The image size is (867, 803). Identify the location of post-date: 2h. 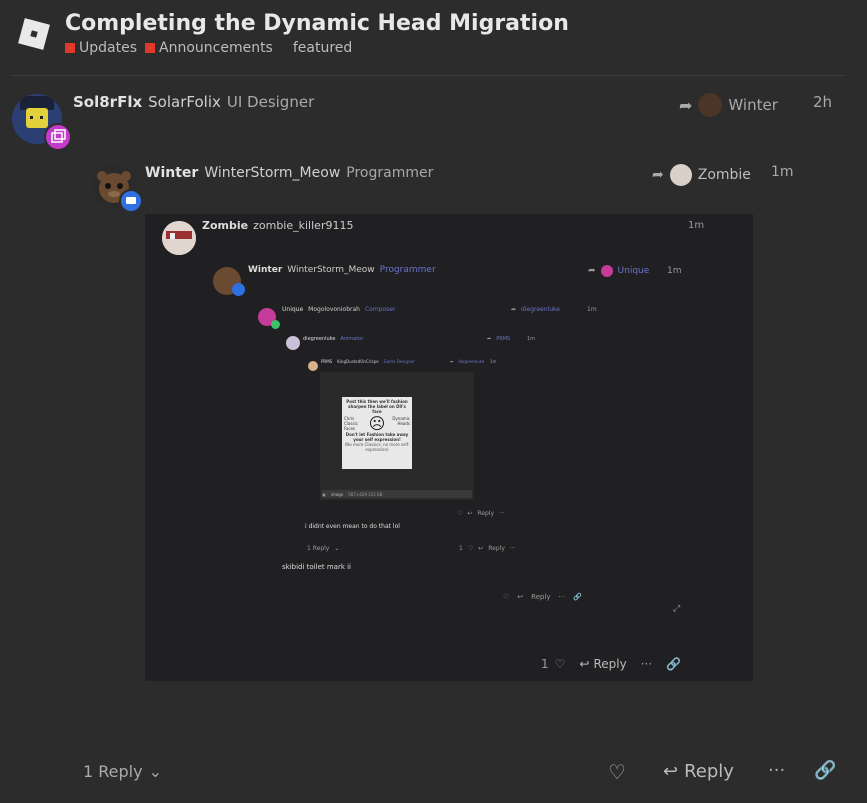
(822, 102).